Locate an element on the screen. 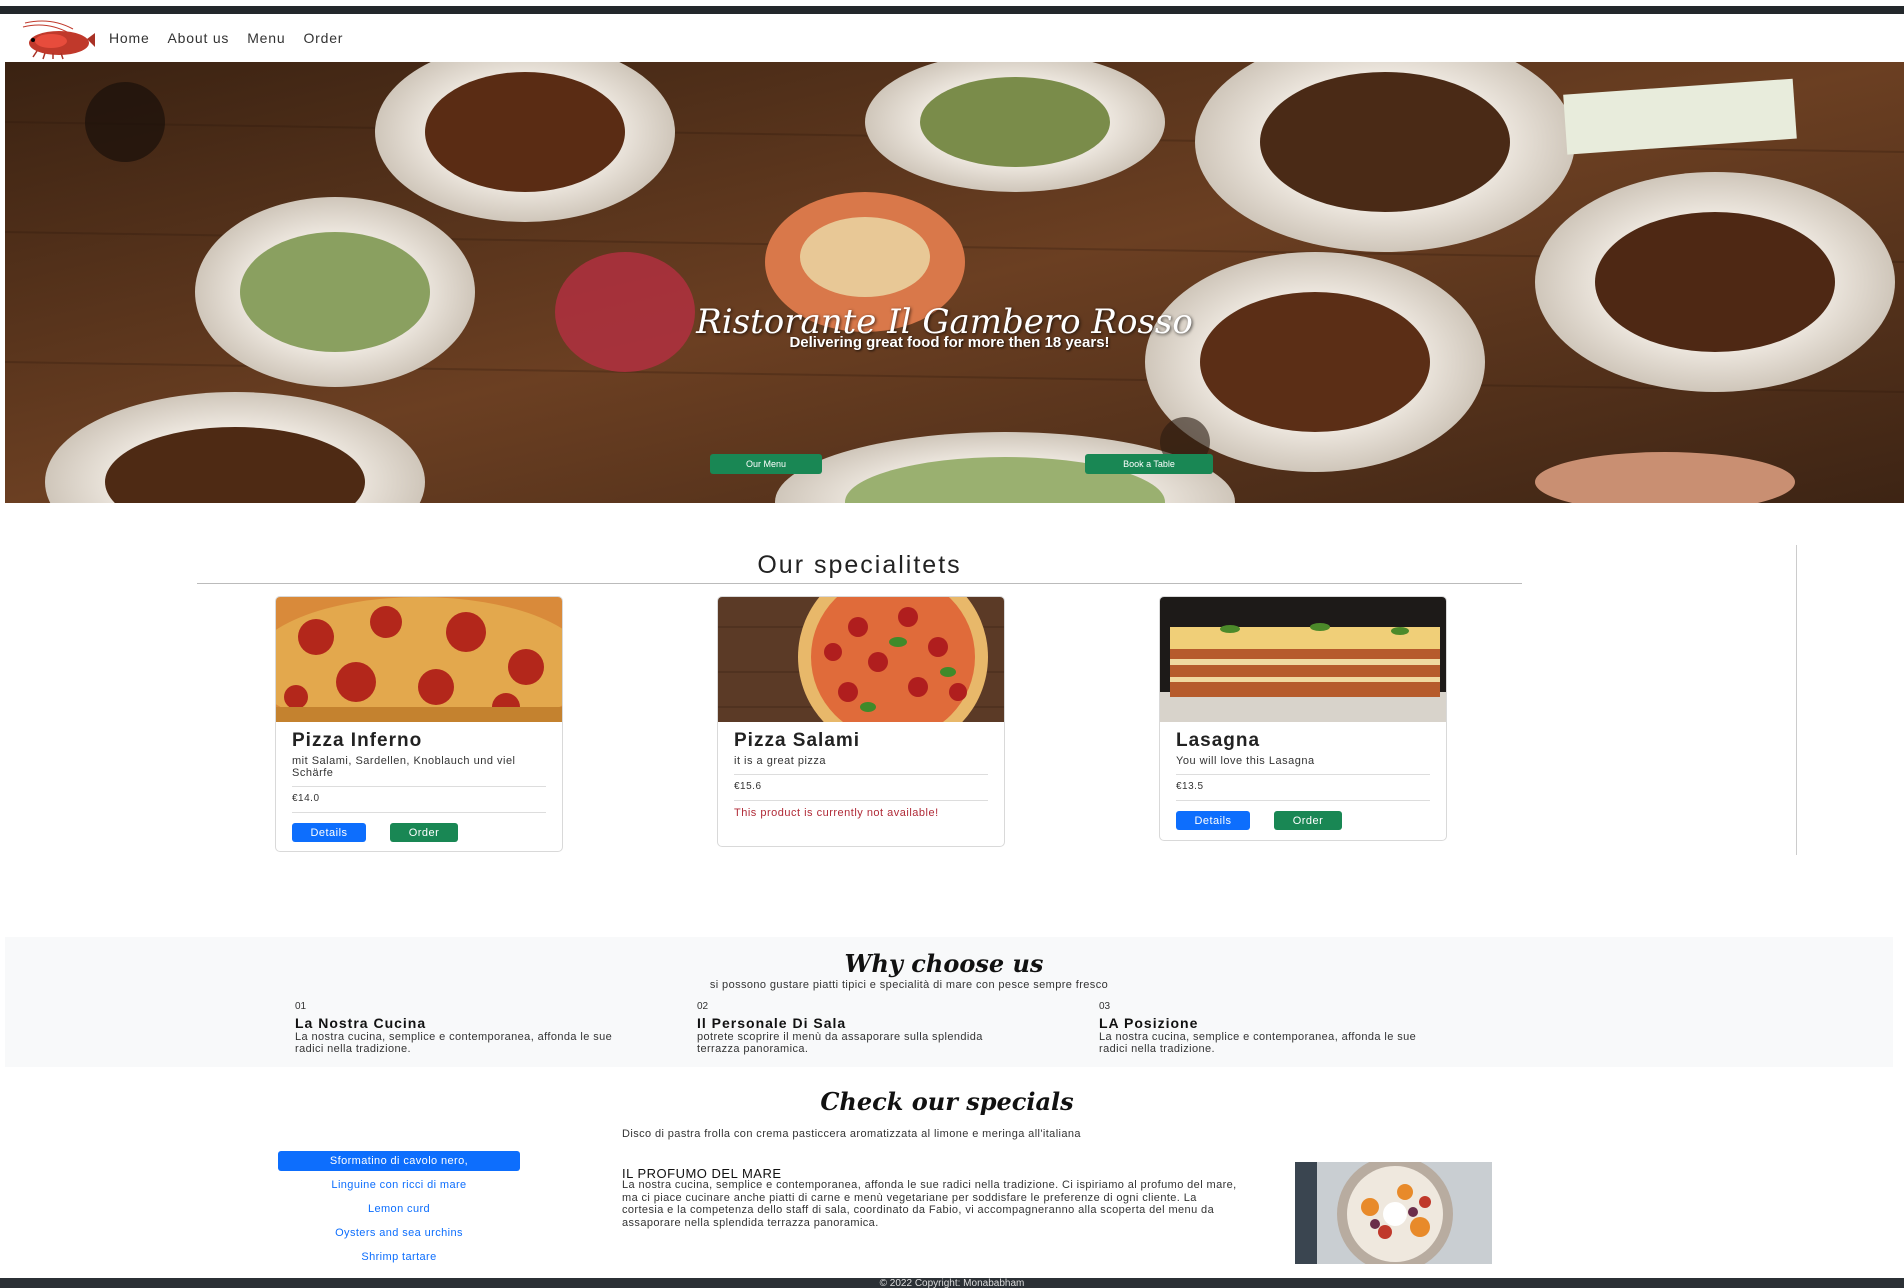 The height and width of the screenshot is (1288, 1904). nav-menu-link: Menu is located at coordinates (266, 38).